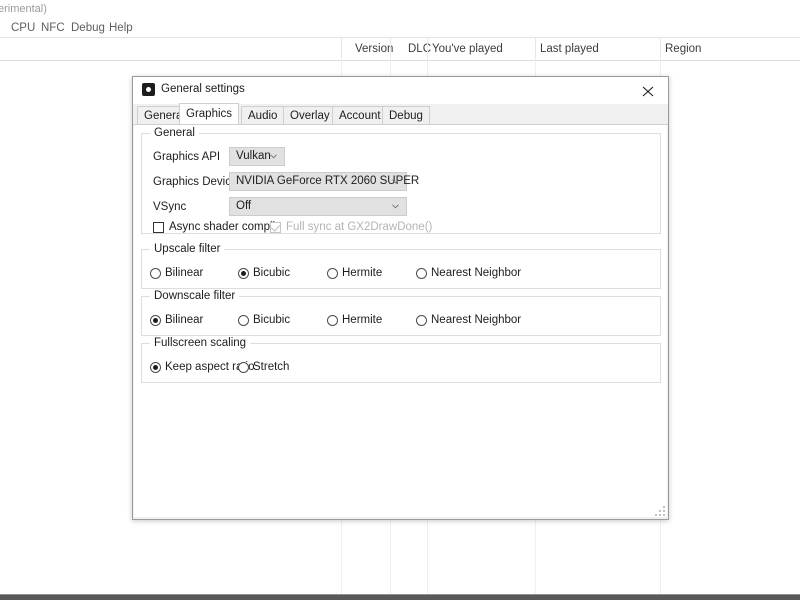 The image size is (800, 600). What do you see at coordinates (400, 9) in the screenshot?
I see `app-titlebar: erimental)` at bounding box center [400, 9].